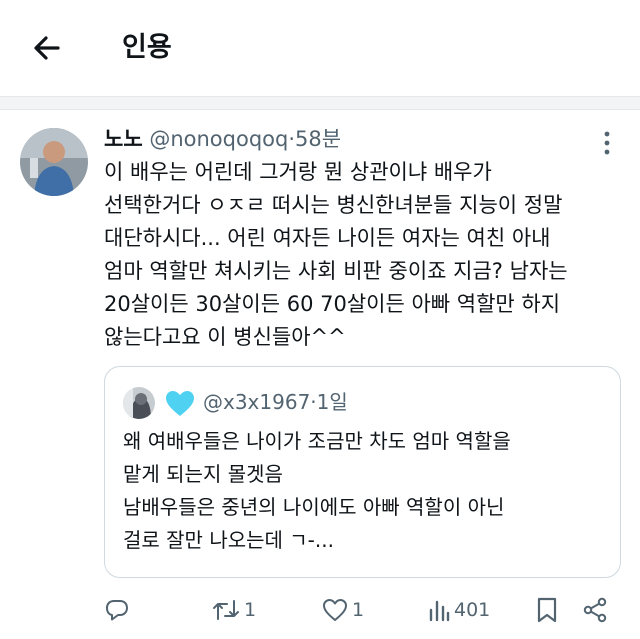 Image resolution: width=640 pixels, height=639 pixels. I want to click on quoted-timestamp: 1일, so click(332, 402).